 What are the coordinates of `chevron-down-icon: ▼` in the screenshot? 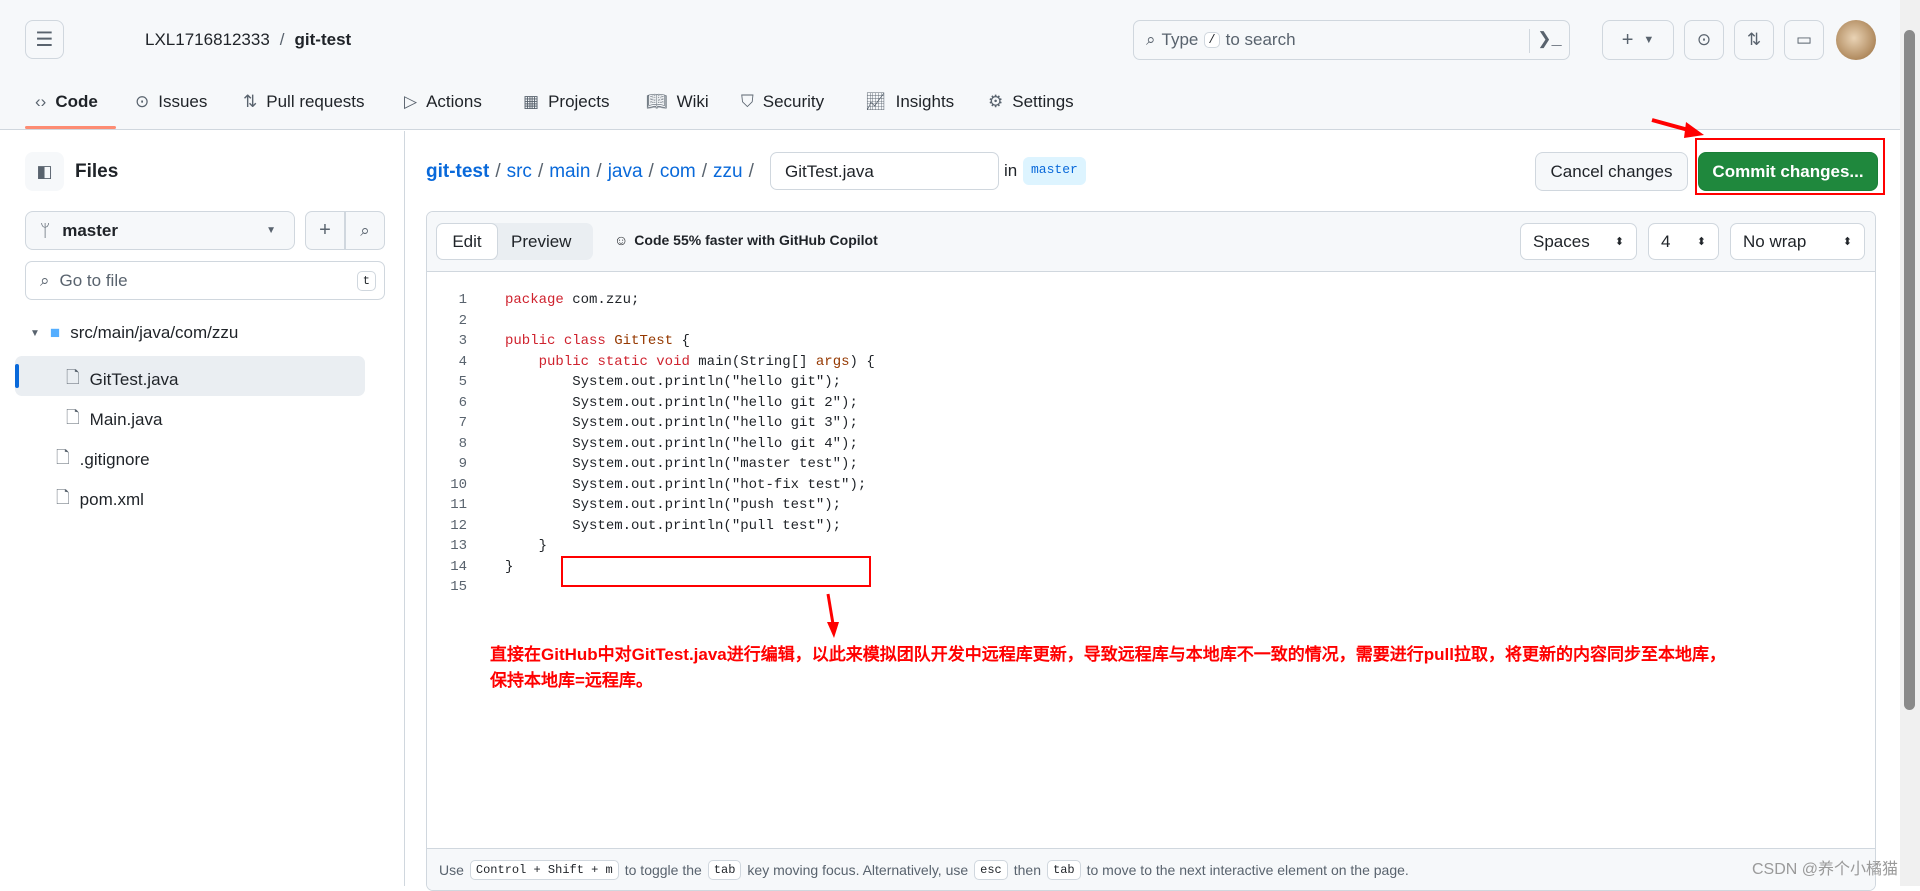 It's located at (35, 333).